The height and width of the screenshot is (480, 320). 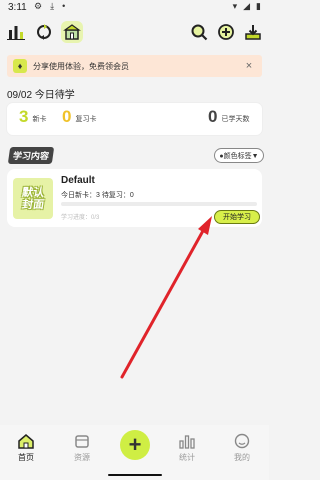 I want to click on home-icon, so click(x=26, y=441).